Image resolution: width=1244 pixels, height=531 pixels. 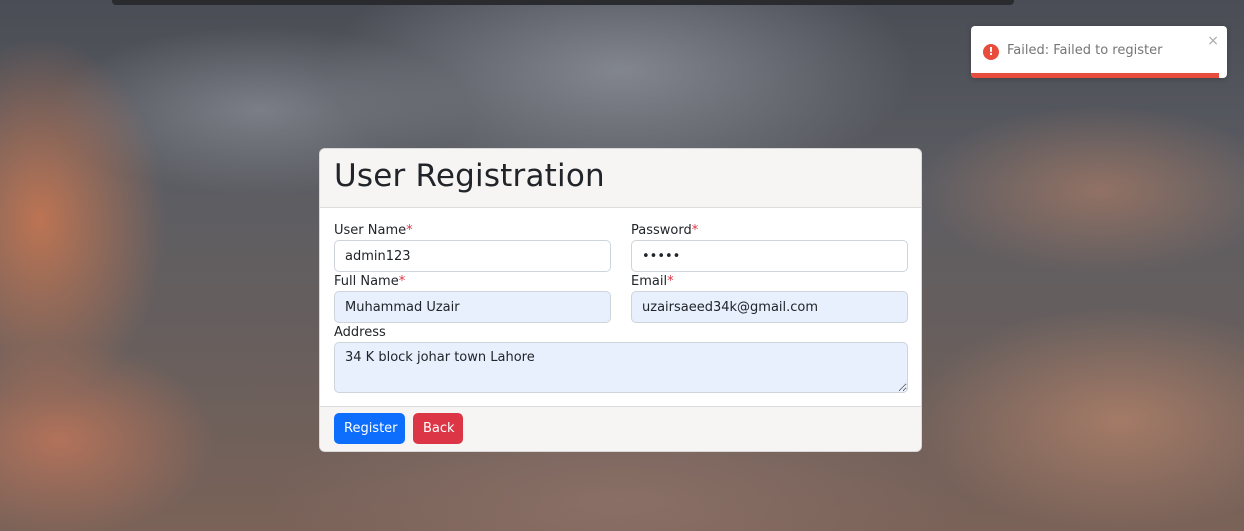 I want to click on page-title: User Registration, so click(x=469, y=176).